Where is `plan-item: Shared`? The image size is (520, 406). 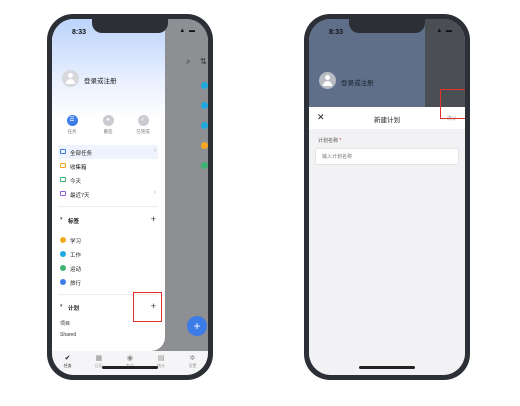 plan-item: Shared is located at coordinates (68, 335).